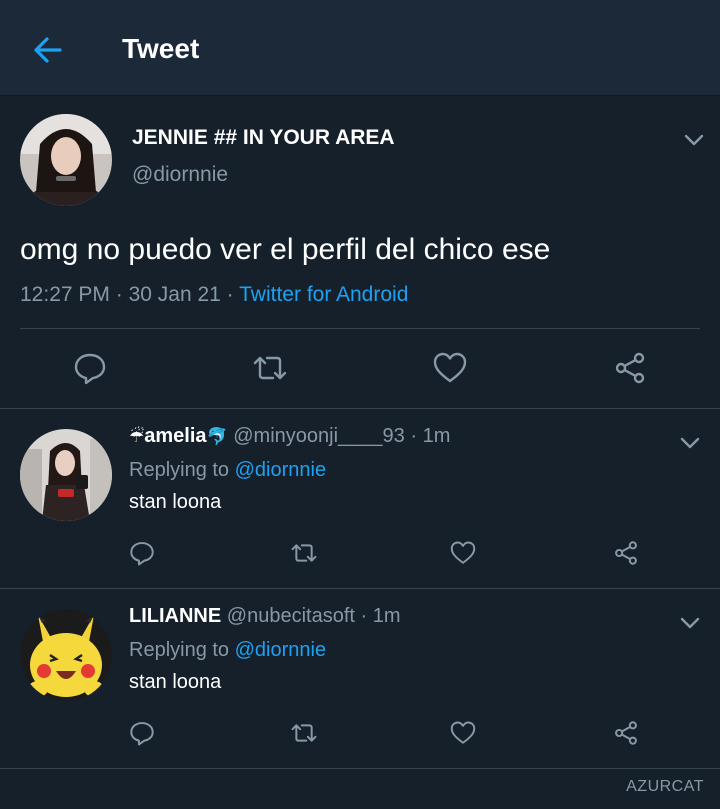 The image size is (720, 809). I want to click on page-title: Tweet, so click(161, 48).